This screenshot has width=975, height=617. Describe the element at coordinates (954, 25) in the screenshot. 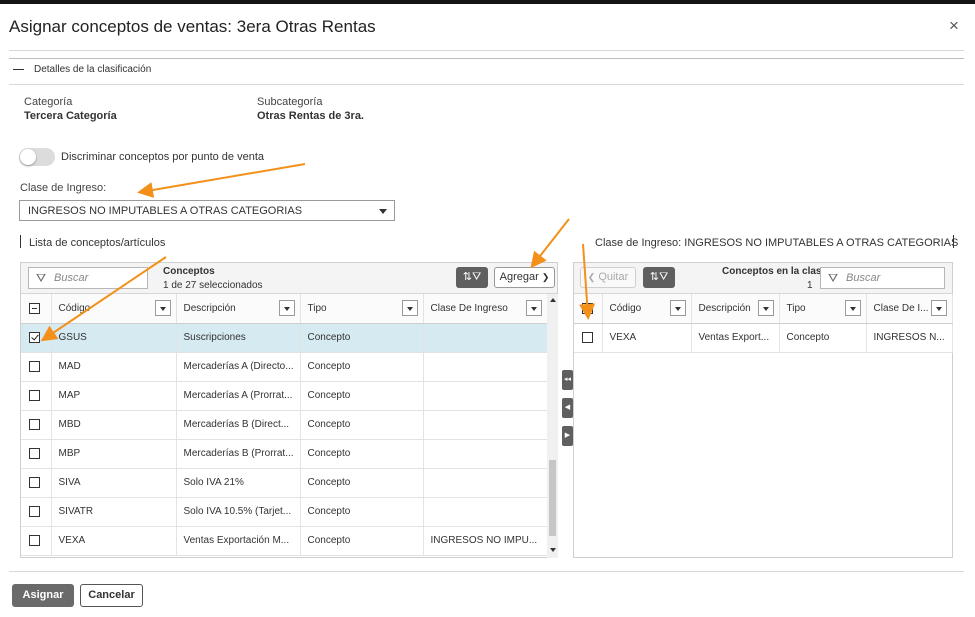

I see `close-icon: ×` at that location.